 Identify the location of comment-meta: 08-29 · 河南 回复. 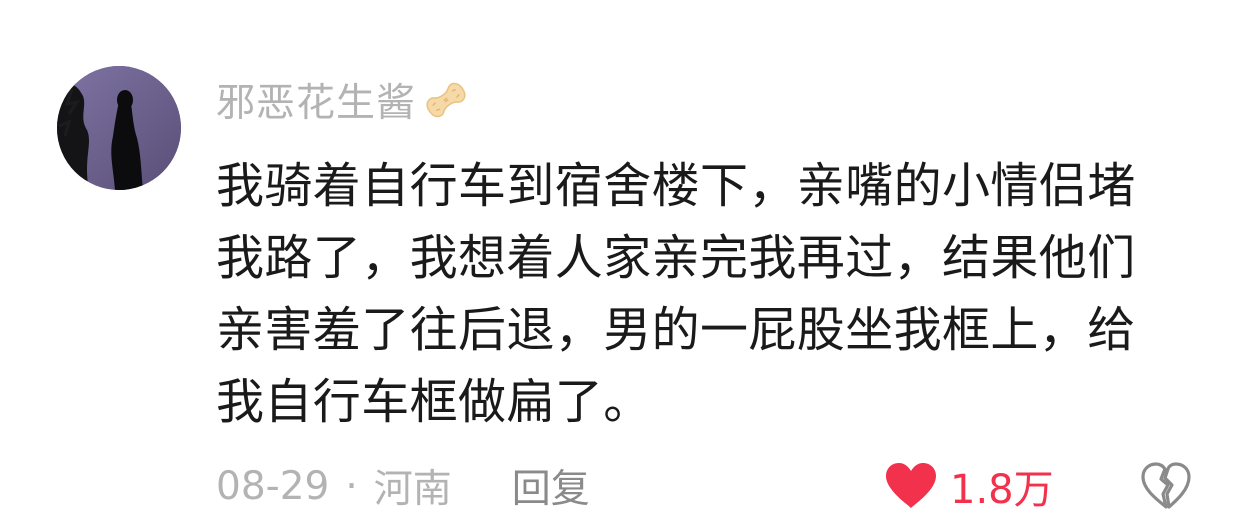
(403, 486).